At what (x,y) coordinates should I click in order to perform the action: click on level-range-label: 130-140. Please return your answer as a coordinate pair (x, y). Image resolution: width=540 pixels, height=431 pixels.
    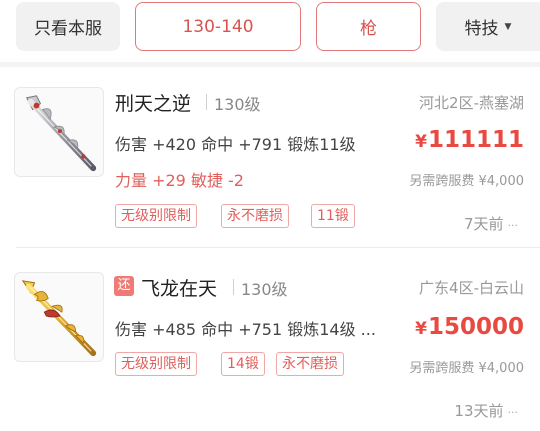
    Looking at the image, I should click on (218, 26).